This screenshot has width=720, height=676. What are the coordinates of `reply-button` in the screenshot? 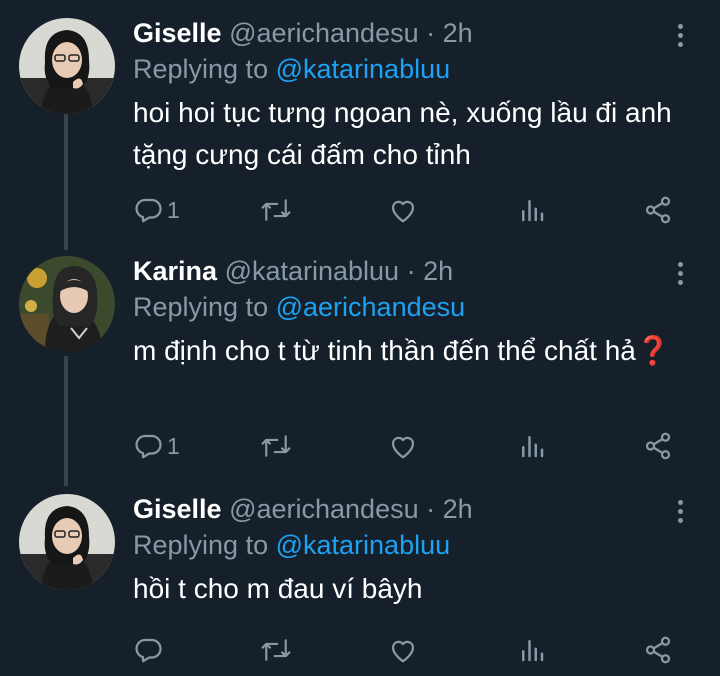 It's located at (150, 650).